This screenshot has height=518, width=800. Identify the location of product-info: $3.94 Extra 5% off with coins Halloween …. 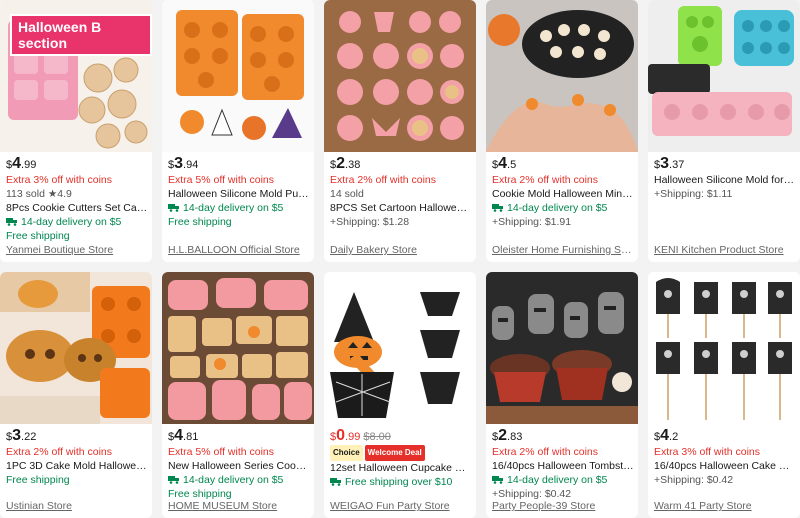
(239, 192).